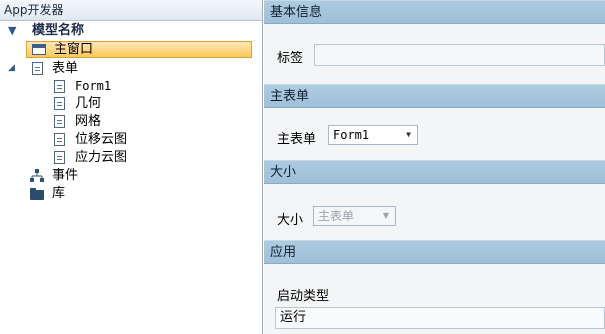 The image size is (605, 334). What do you see at coordinates (37, 194) in the screenshot?
I see `folder-icon` at bounding box center [37, 194].